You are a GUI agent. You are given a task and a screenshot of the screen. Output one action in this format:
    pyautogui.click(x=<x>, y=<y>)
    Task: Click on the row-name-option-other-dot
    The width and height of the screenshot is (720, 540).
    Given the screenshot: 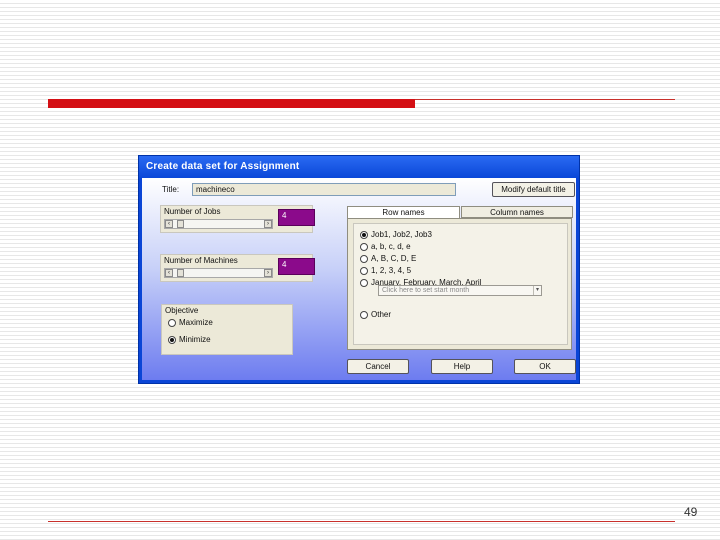 What is the action you would take?
    pyautogui.click(x=364, y=314)
    